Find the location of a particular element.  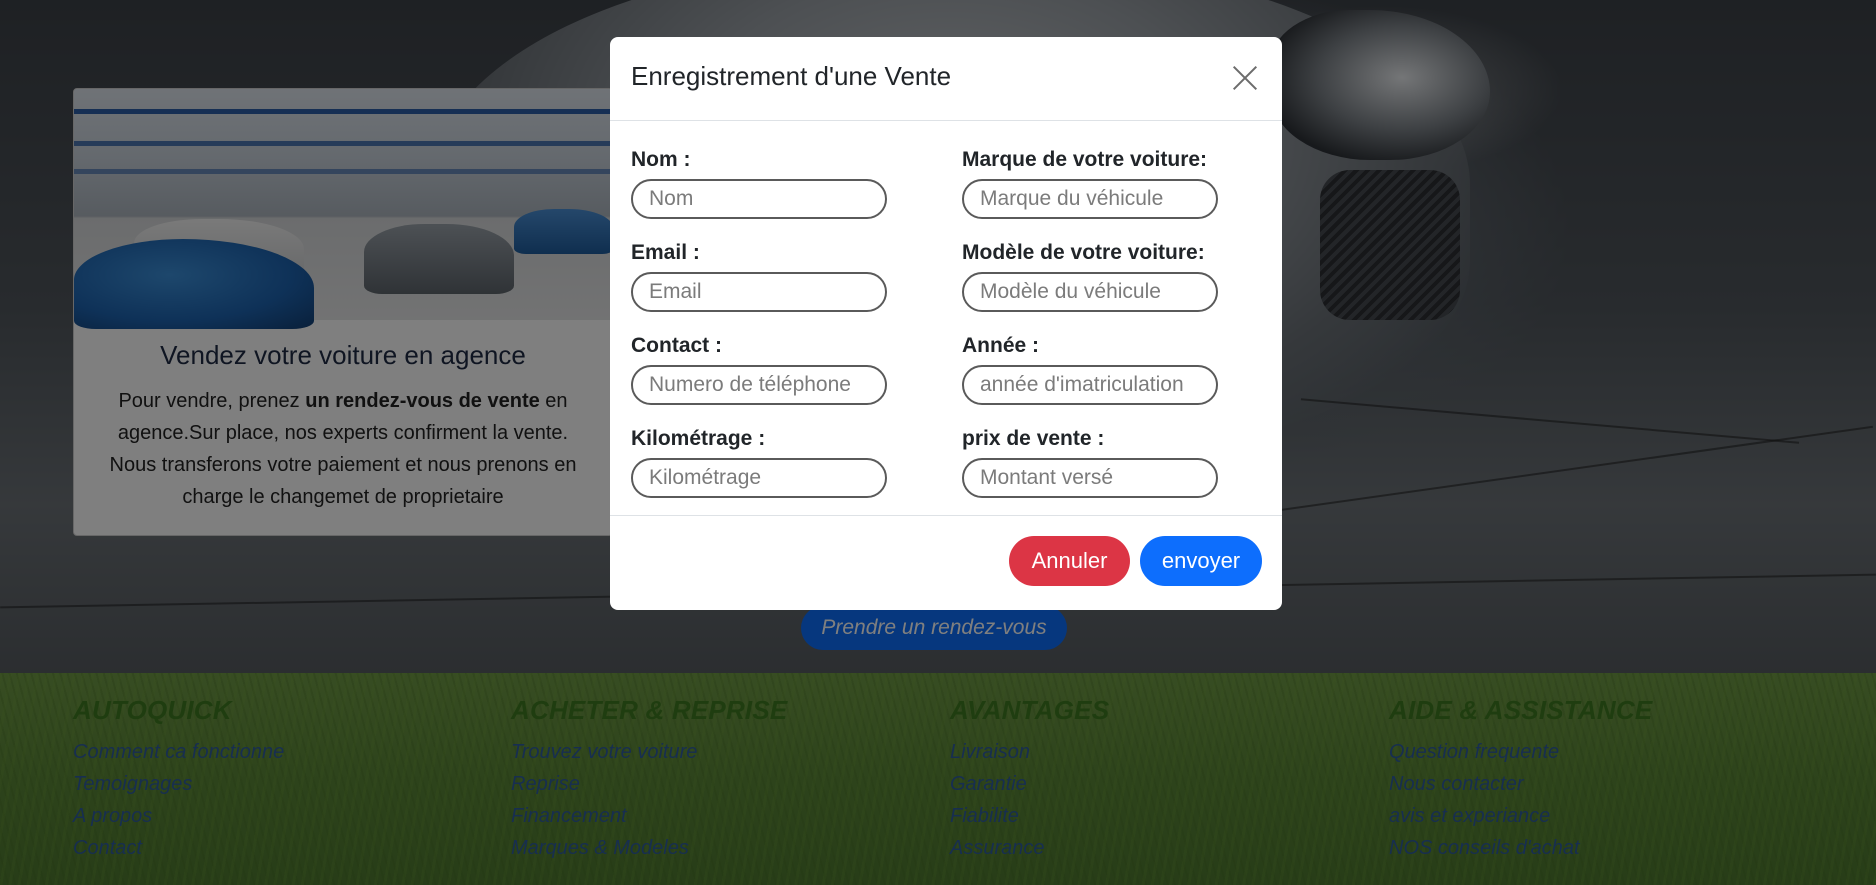

year-input is located at coordinates (1090, 385).